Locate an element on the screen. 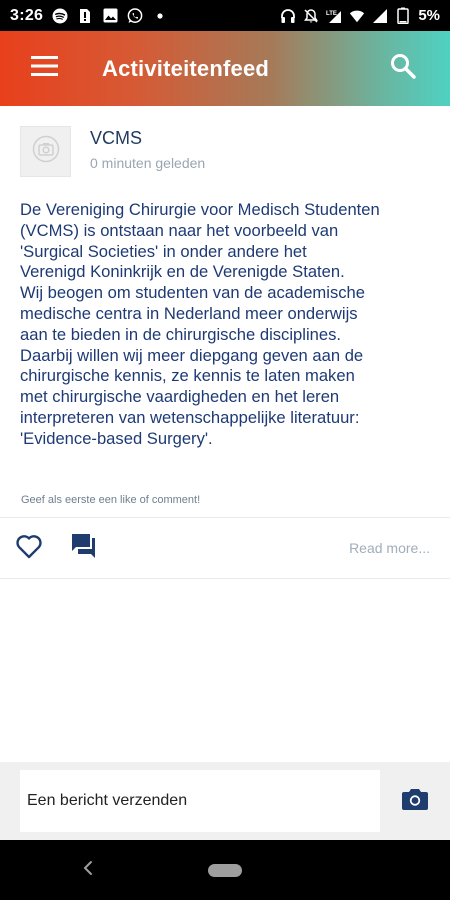  comments-icon is located at coordinates (84, 548).